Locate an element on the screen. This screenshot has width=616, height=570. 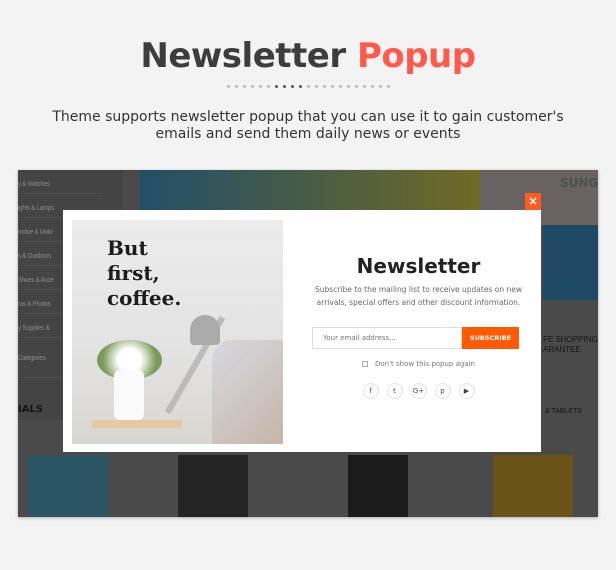
deals-heading: IALS is located at coordinates (31, 409).